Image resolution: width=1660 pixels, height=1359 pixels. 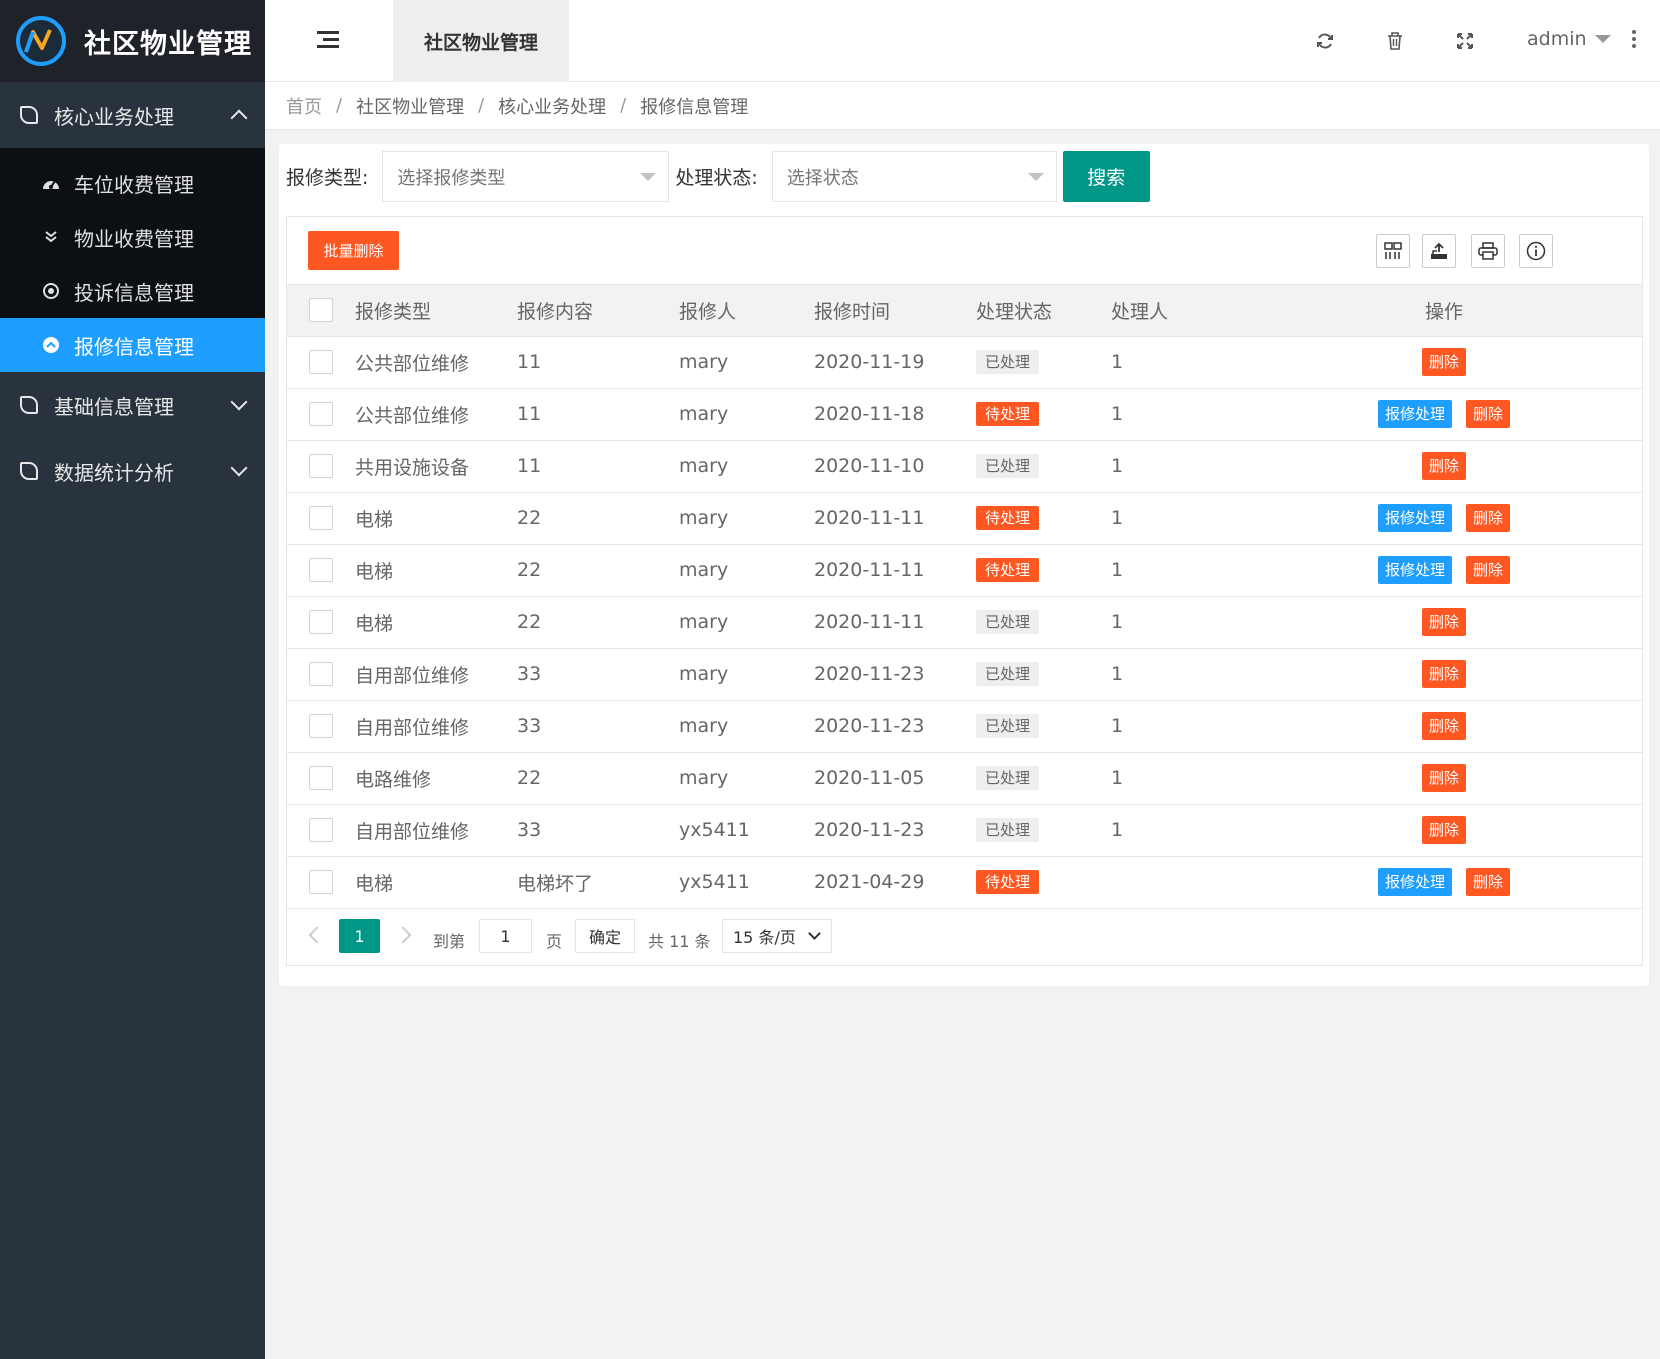 What do you see at coordinates (1488, 251) in the screenshot?
I see `print-icon` at bounding box center [1488, 251].